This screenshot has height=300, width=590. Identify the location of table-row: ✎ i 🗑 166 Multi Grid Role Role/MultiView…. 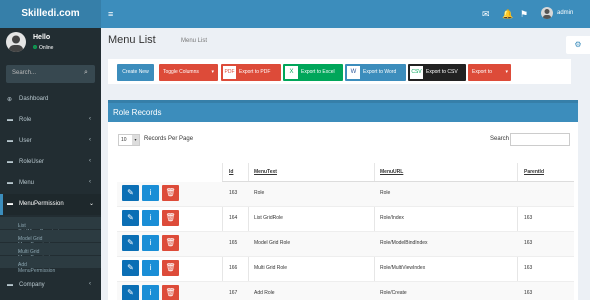
(345, 269).